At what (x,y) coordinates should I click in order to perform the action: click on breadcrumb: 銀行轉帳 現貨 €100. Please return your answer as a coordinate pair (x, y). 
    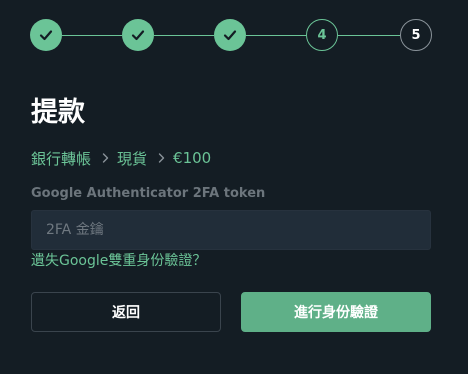
    Looking at the image, I should click on (121, 158).